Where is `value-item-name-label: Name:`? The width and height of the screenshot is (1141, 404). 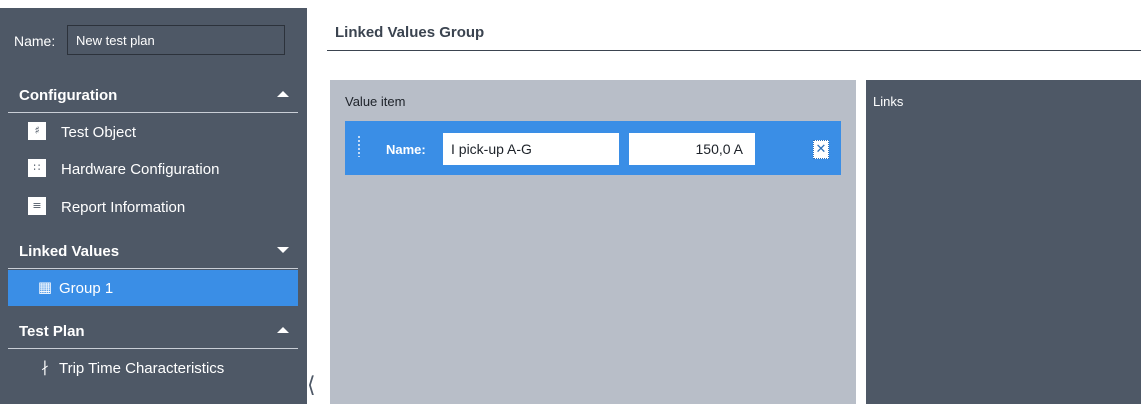
value-item-name-label: Name: is located at coordinates (406, 149).